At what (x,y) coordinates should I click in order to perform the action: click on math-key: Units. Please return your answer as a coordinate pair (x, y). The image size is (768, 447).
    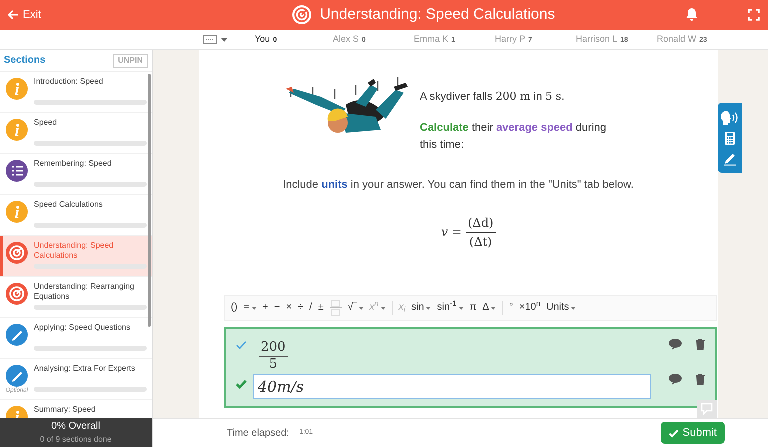
    Looking at the image, I should click on (561, 308).